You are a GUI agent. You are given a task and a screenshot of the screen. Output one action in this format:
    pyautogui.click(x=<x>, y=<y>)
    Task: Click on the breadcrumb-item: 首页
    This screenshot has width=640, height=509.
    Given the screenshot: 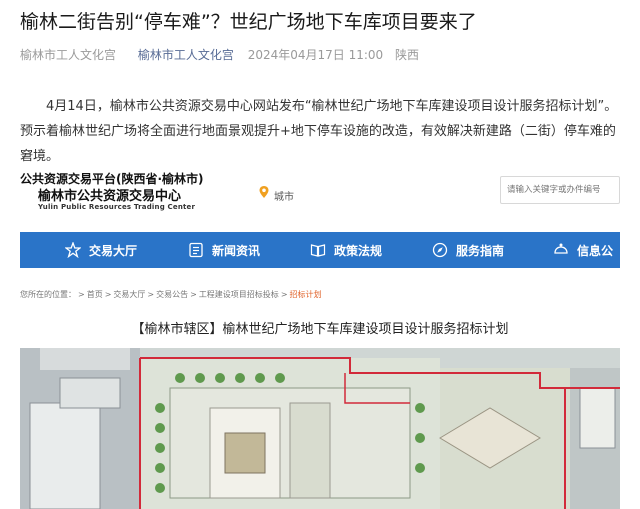 What is the action you would take?
    pyautogui.click(x=95, y=294)
    